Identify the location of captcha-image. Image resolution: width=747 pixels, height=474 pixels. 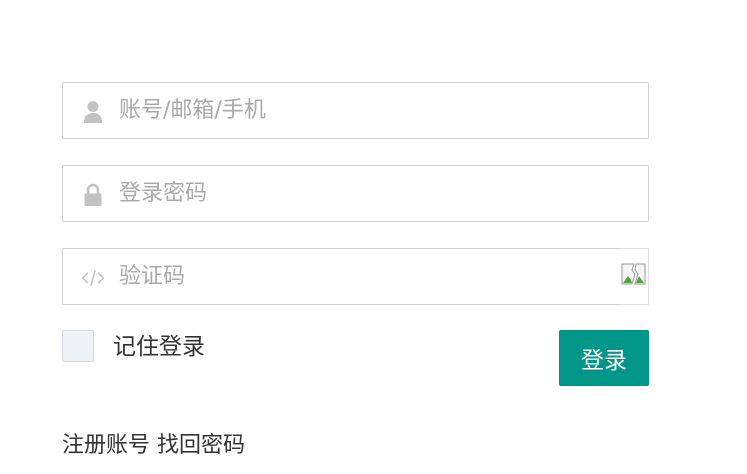
(634, 276).